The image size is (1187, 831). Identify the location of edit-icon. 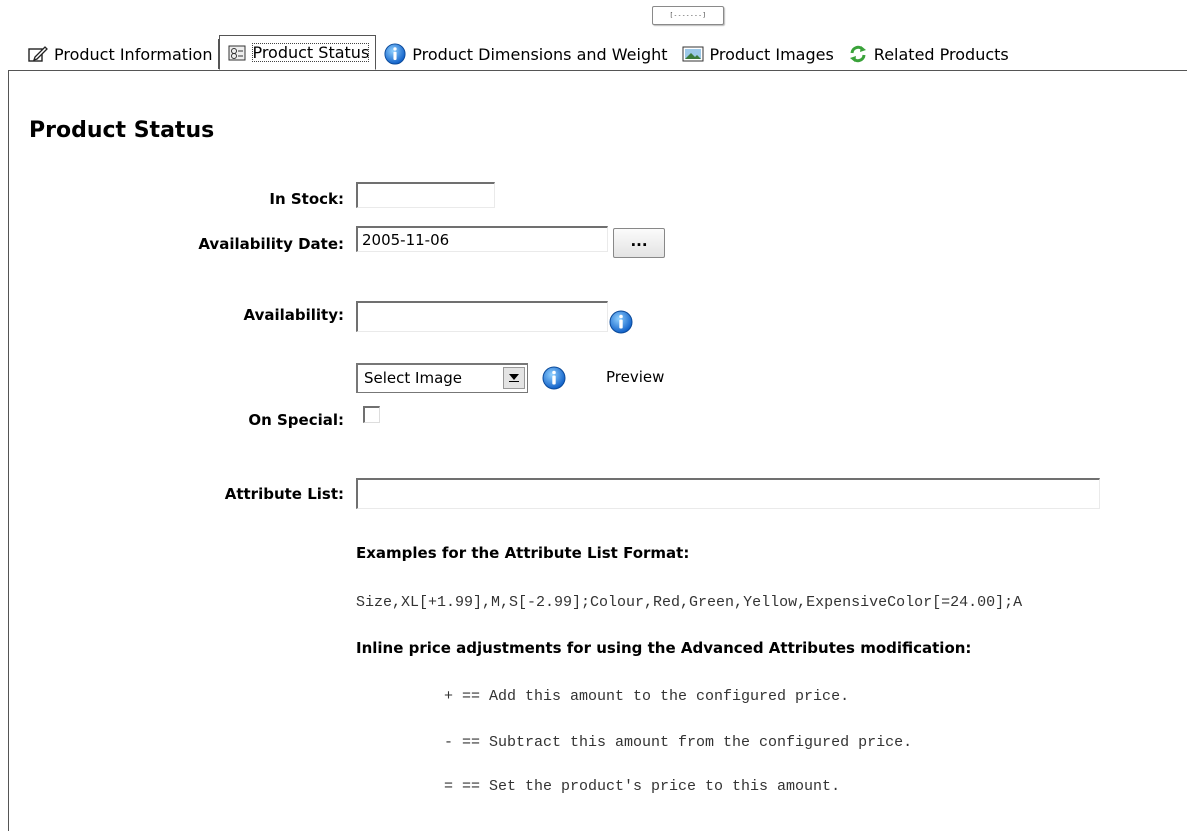
(38, 54).